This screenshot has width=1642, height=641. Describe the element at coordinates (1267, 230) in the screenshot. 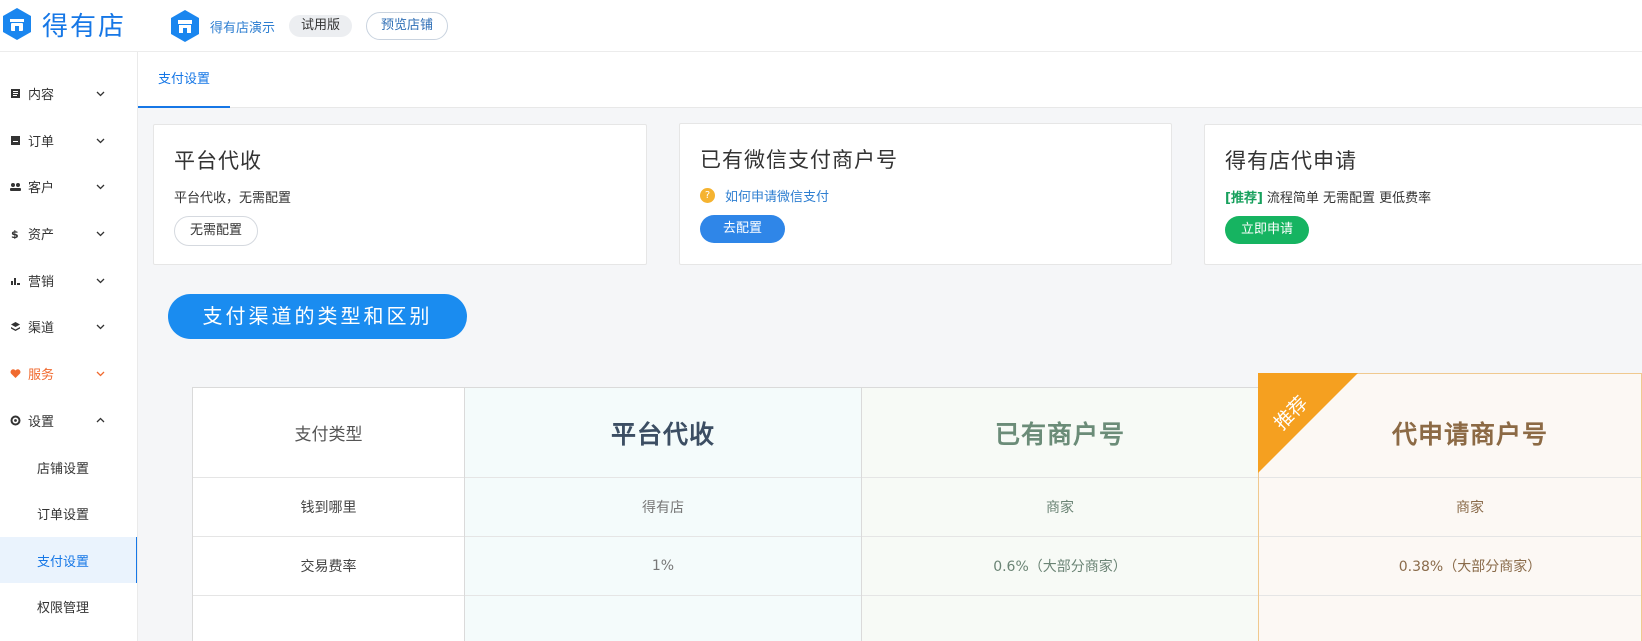

I see `apply-now-button: 立即申请` at that location.